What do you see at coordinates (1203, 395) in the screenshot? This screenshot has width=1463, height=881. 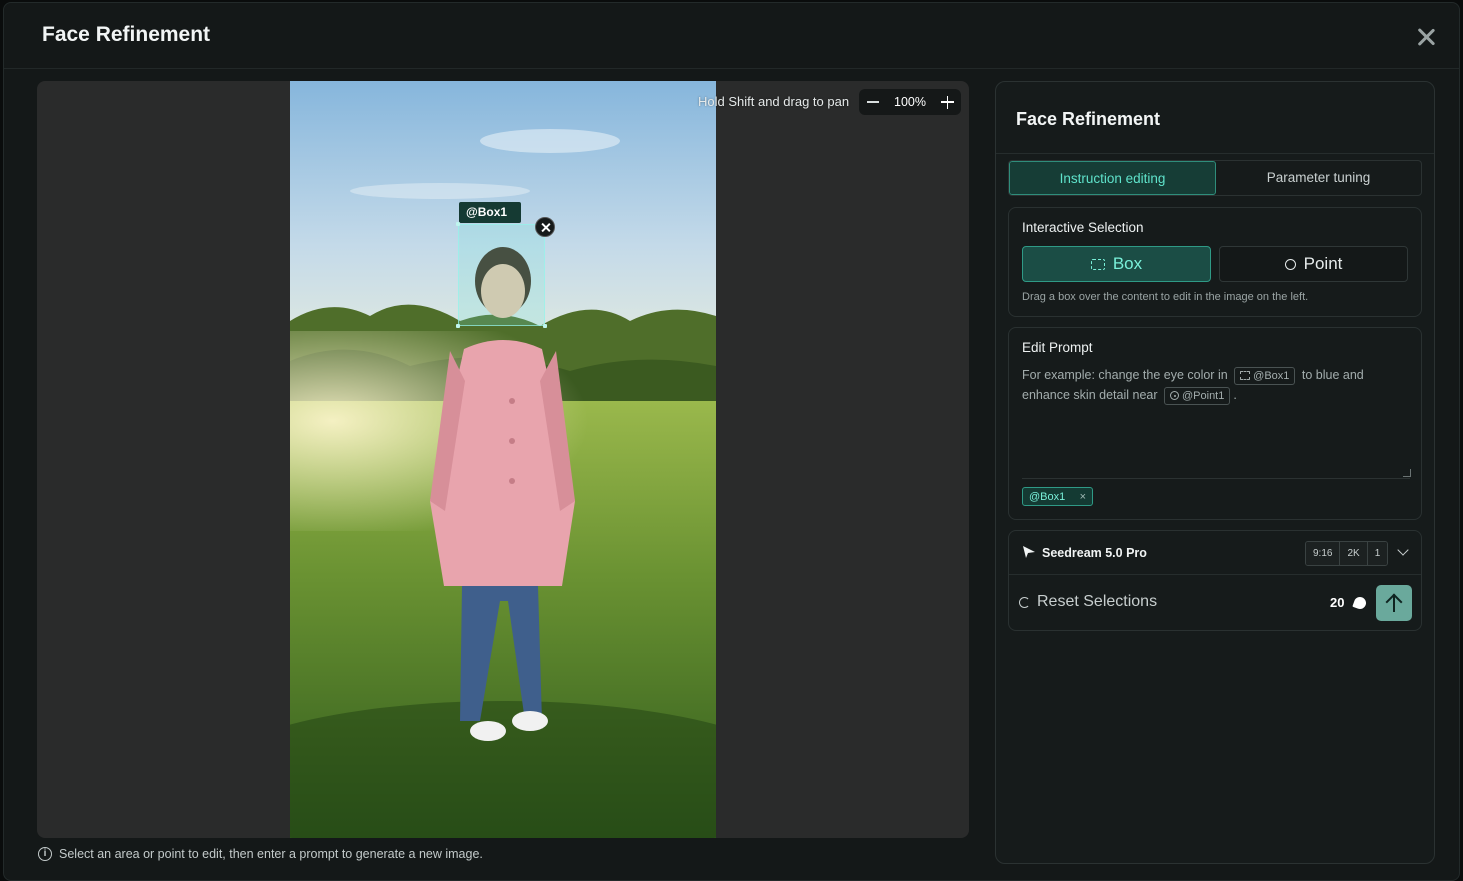 I see `prompt-point-chip-label: @Point1` at bounding box center [1203, 395].